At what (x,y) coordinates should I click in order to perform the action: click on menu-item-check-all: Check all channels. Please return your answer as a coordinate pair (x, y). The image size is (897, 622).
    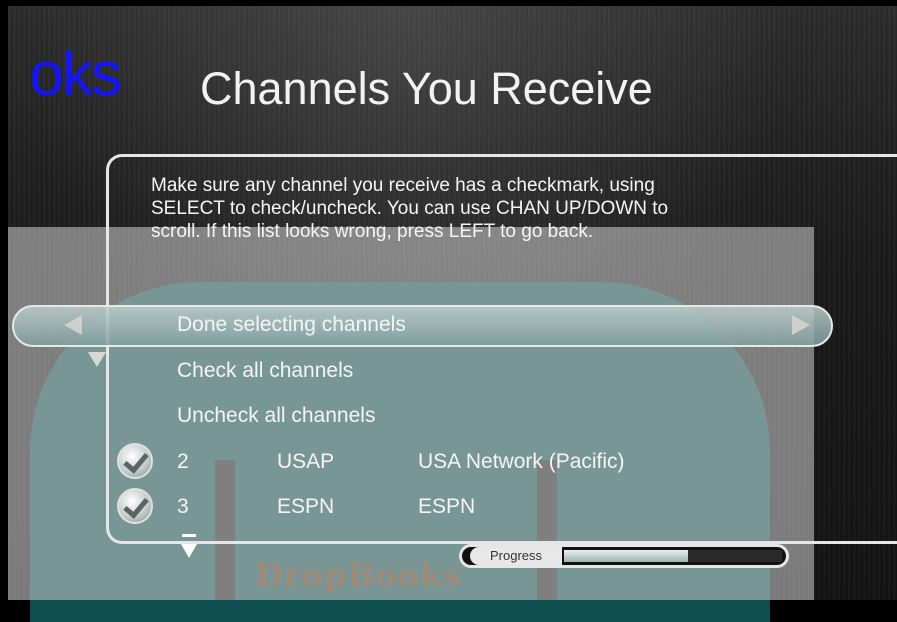
    Looking at the image, I should click on (265, 371).